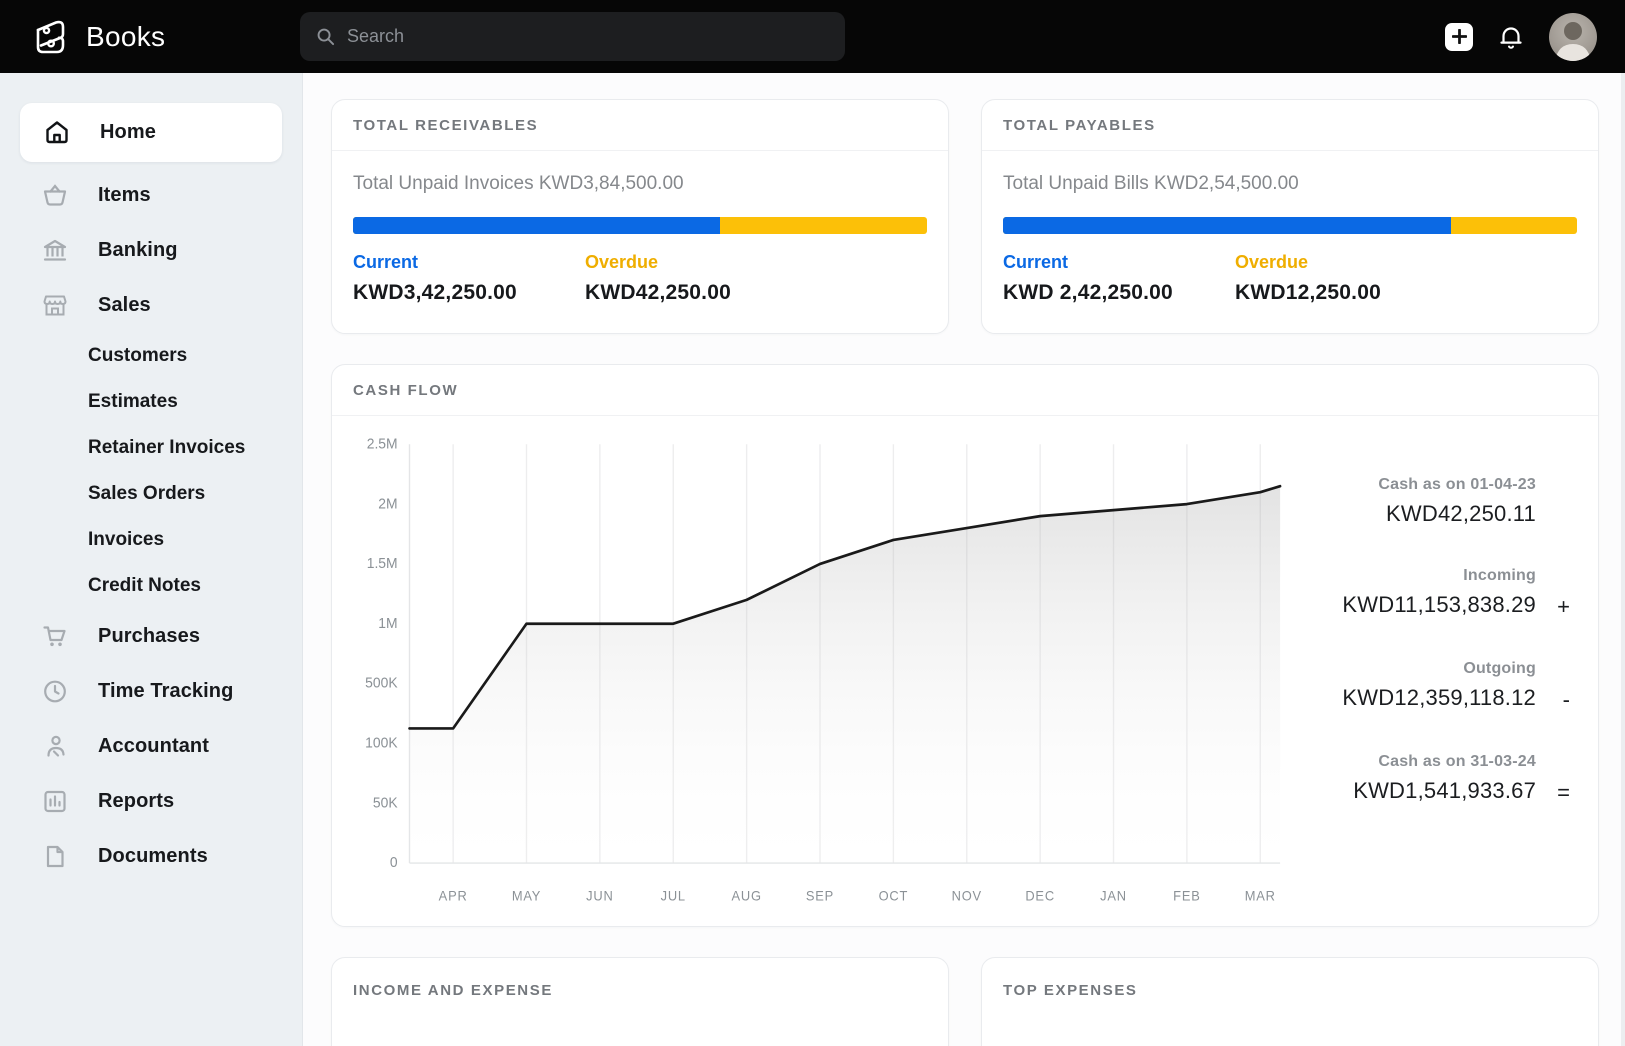 The height and width of the screenshot is (1046, 1625). What do you see at coordinates (1308, 292) in the screenshot?
I see `overdue-value: KWD12,250.00` at bounding box center [1308, 292].